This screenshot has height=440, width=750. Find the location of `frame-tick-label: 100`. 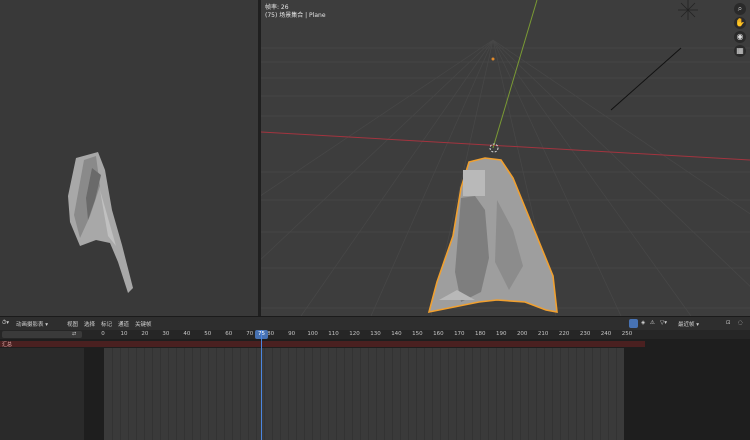

frame-tick-label: 100 is located at coordinates (312, 334).